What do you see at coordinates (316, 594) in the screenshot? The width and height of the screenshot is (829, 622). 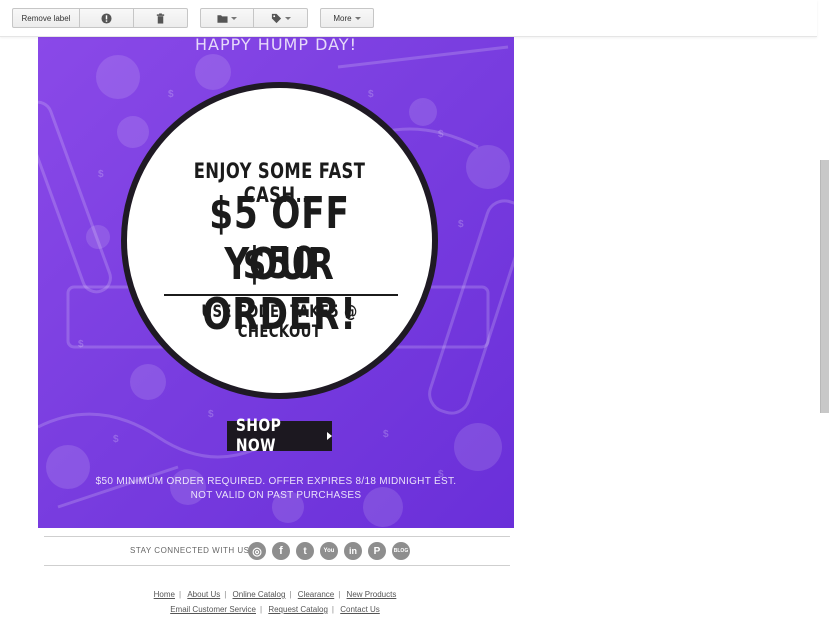 I see `footer-link-clearance: Clearance` at bounding box center [316, 594].